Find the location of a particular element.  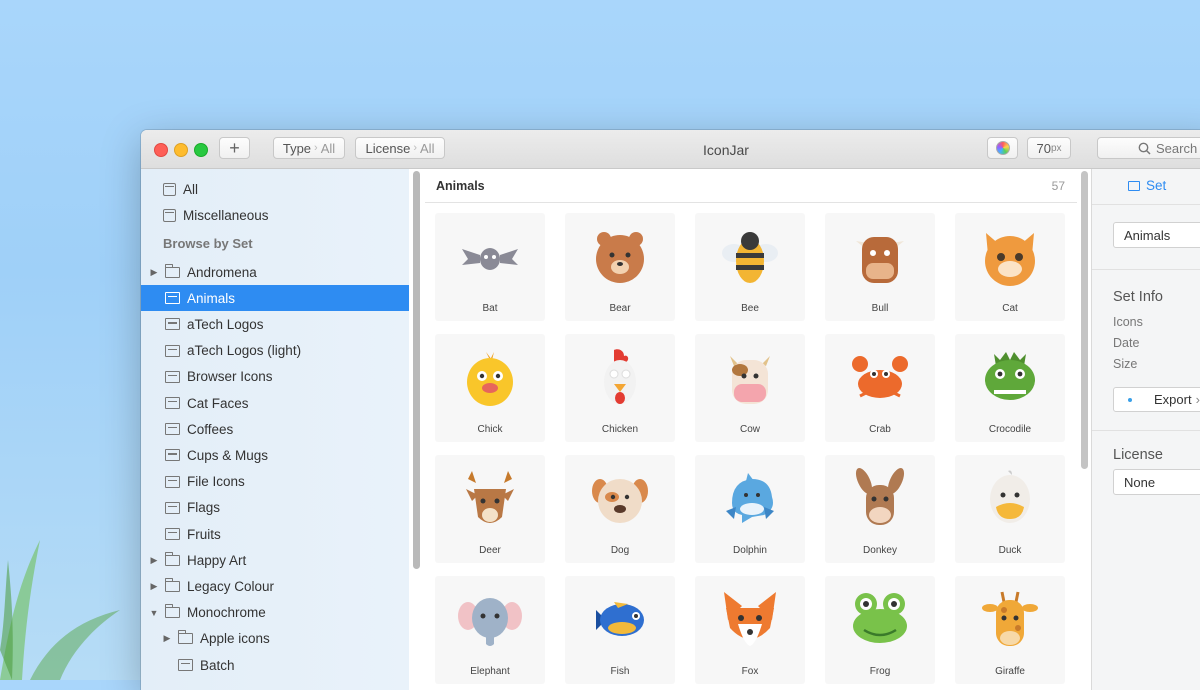

sidebar-item-label: Batch is located at coordinates (217, 665).